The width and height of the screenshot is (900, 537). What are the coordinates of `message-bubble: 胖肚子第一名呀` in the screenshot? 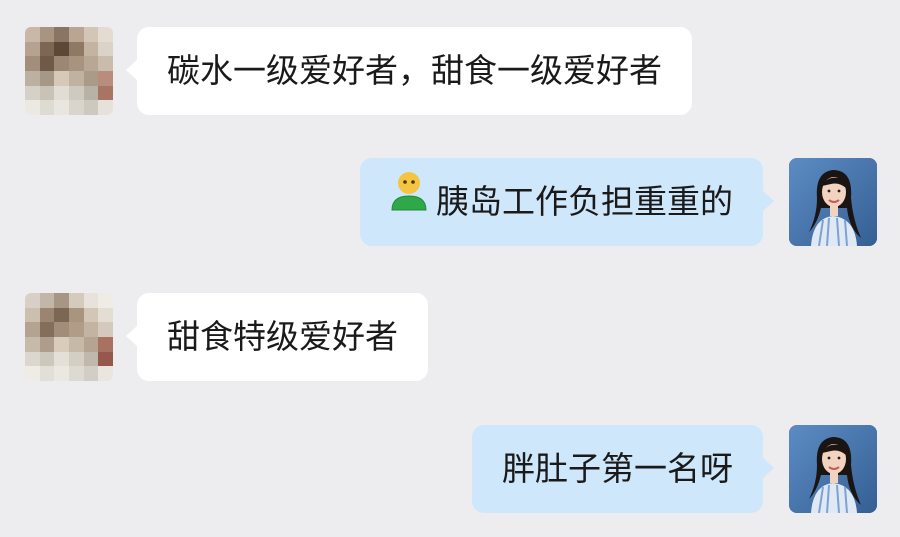 It's located at (623, 469).